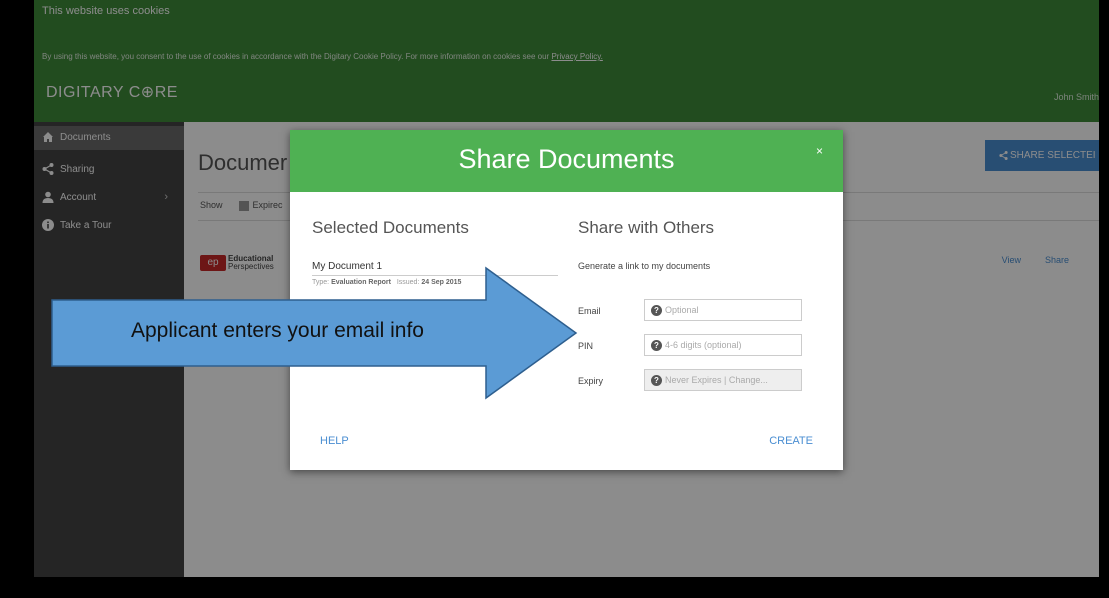 The height and width of the screenshot is (598, 1109). I want to click on modal-header: Share Documents ×, so click(566, 161).